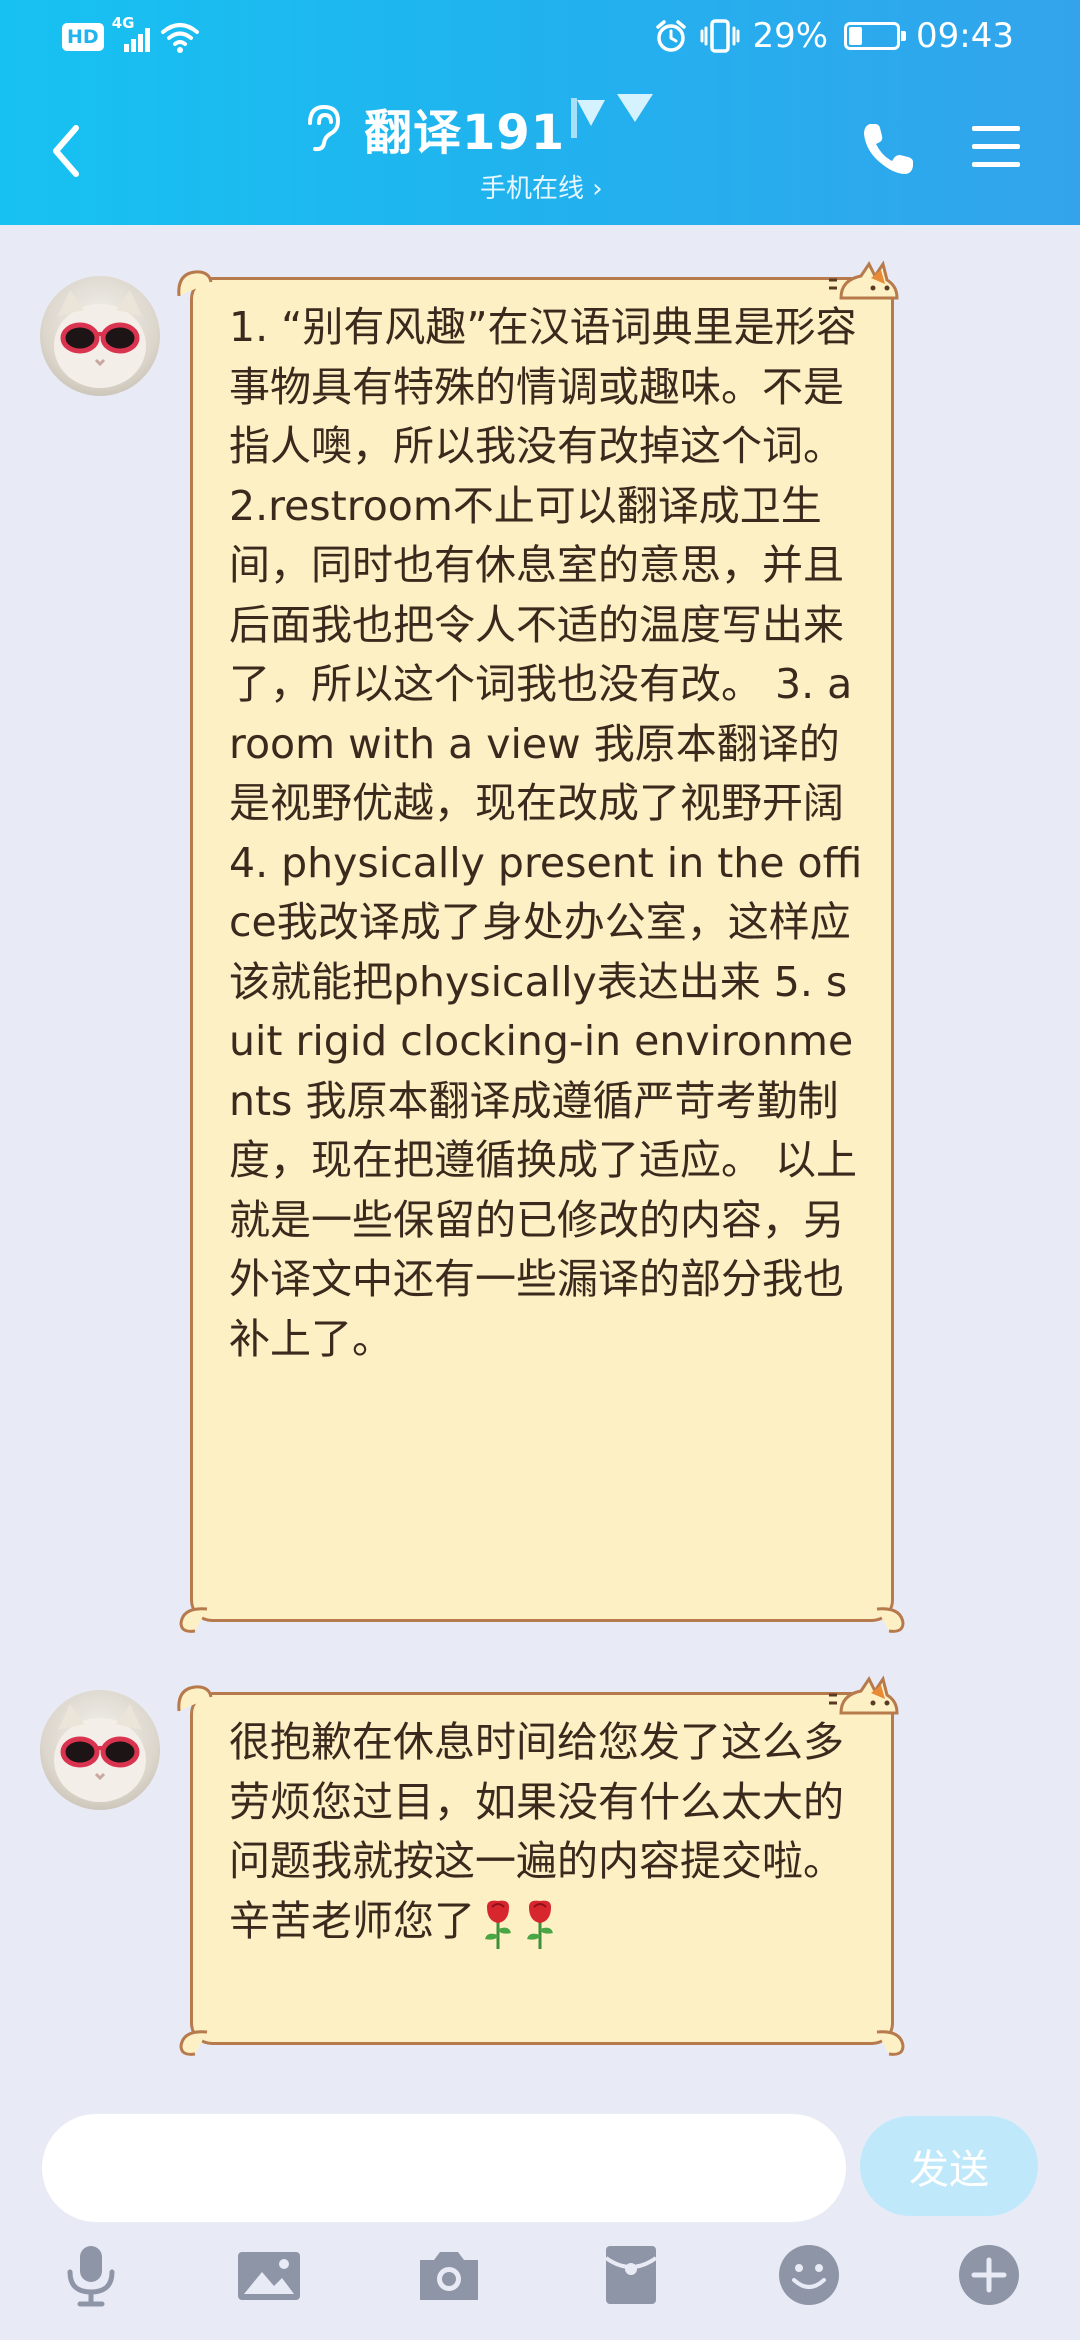  Describe the element at coordinates (965, 36) in the screenshot. I see `clock: 09:43` at that location.